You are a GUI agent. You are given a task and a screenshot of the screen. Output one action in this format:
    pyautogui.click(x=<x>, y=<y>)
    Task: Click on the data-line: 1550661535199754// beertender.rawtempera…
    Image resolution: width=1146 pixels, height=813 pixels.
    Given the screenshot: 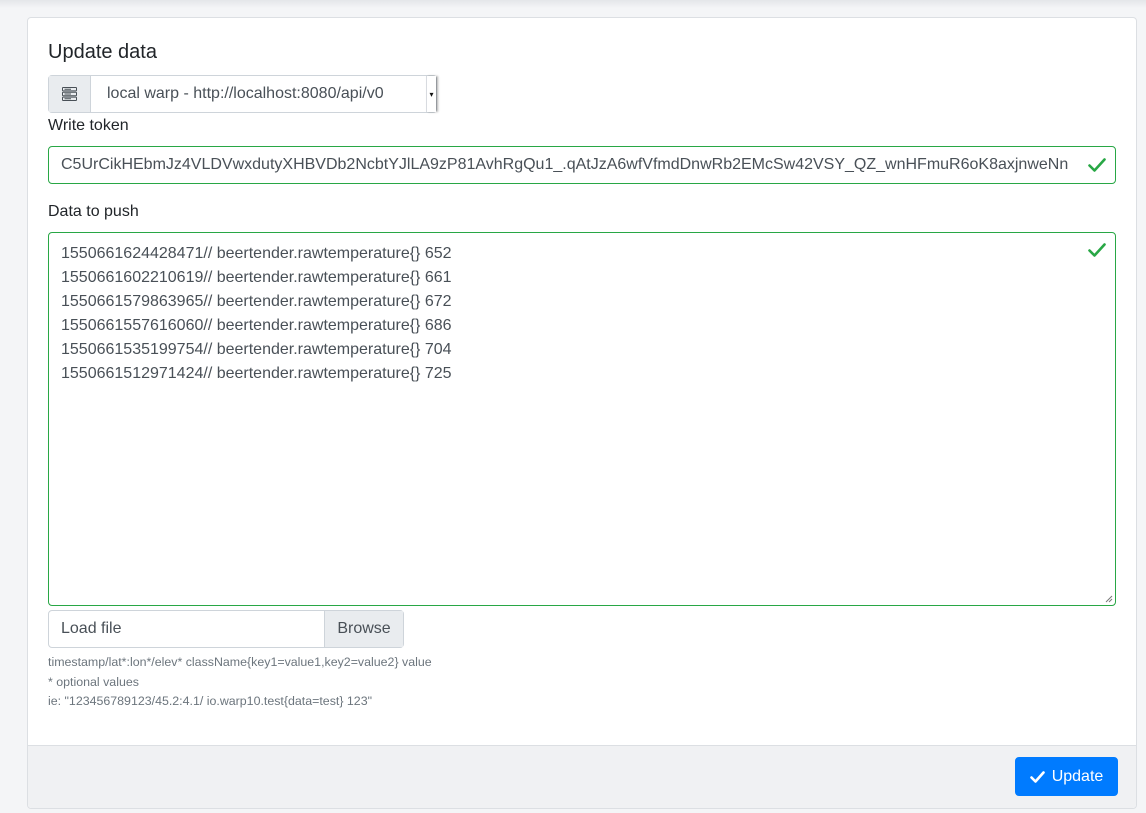 What is the action you would take?
    pyautogui.click(x=256, y=349)
    